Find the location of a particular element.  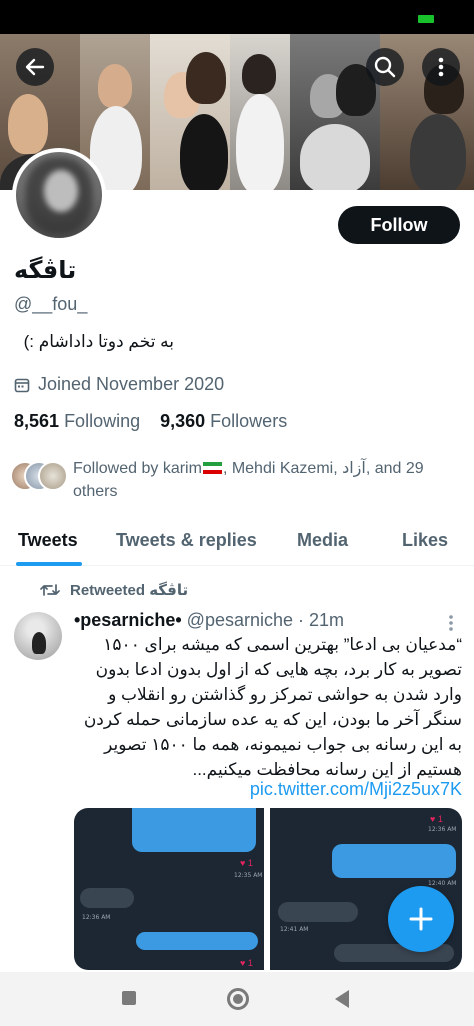

home-button is located at coordinates (238, 999).